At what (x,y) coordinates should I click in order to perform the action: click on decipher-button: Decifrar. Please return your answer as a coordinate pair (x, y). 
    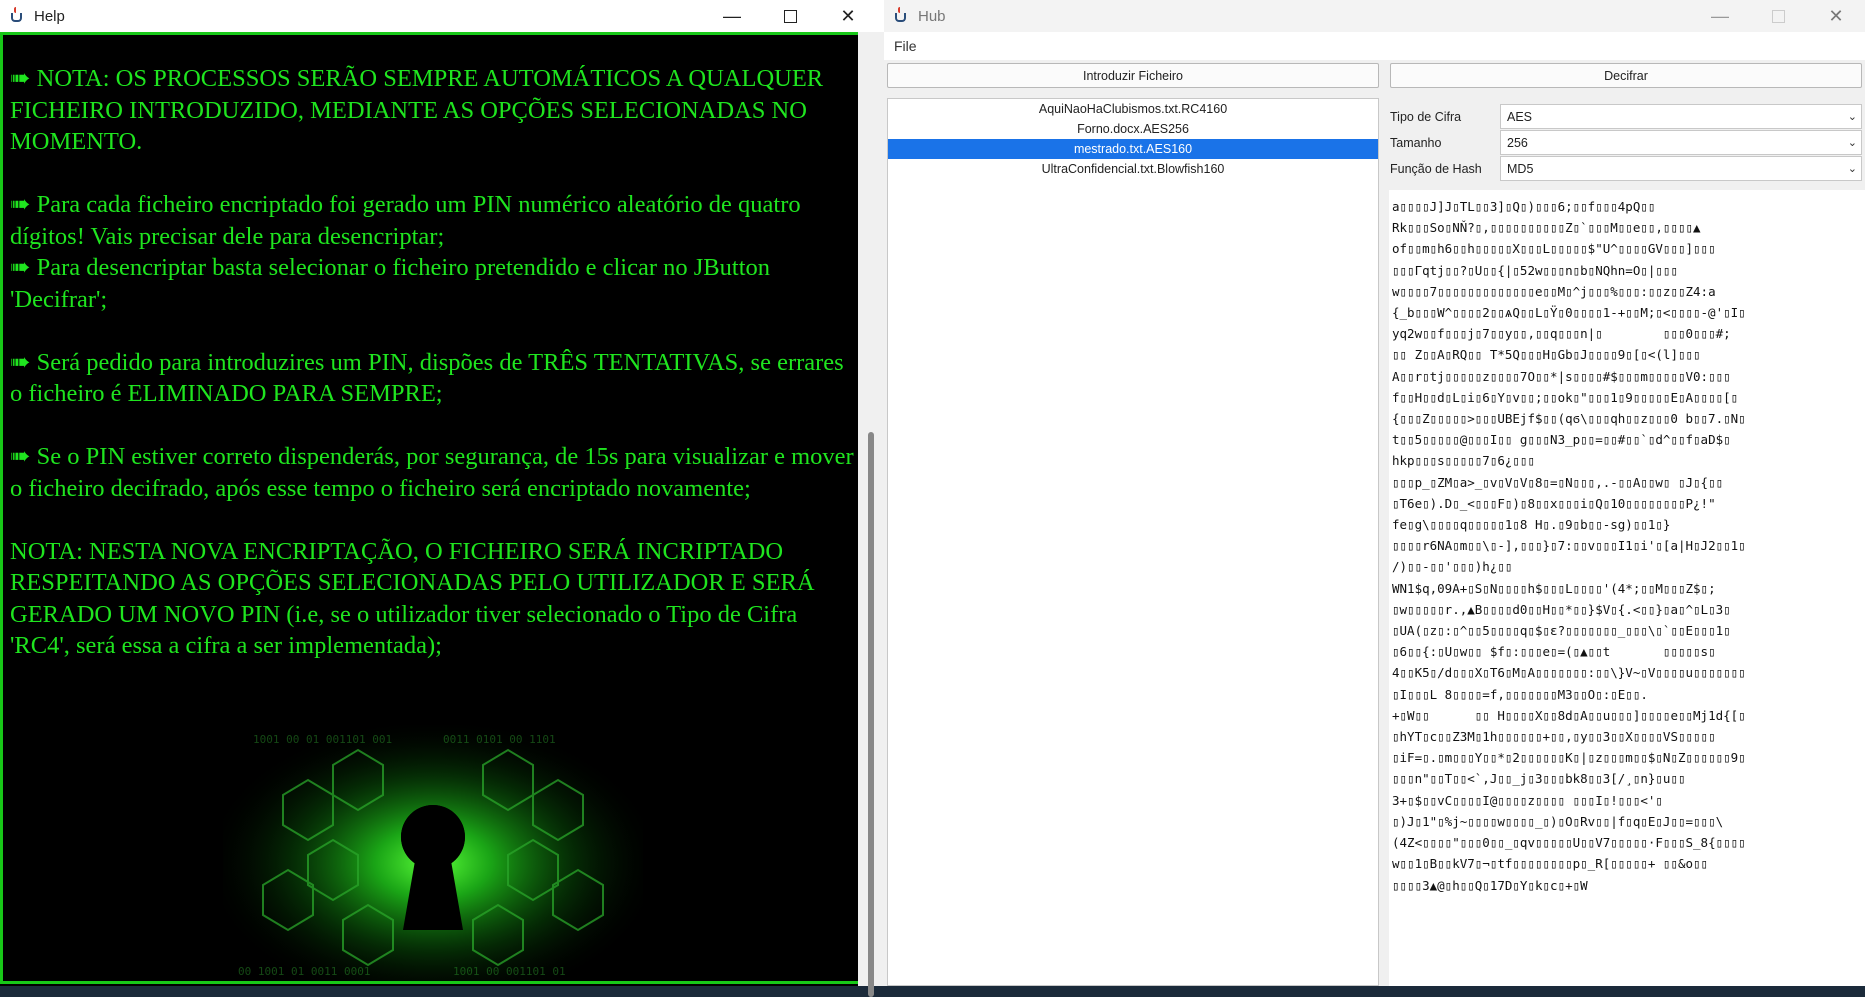
    Looking at the image, I should click on (1626, 75).